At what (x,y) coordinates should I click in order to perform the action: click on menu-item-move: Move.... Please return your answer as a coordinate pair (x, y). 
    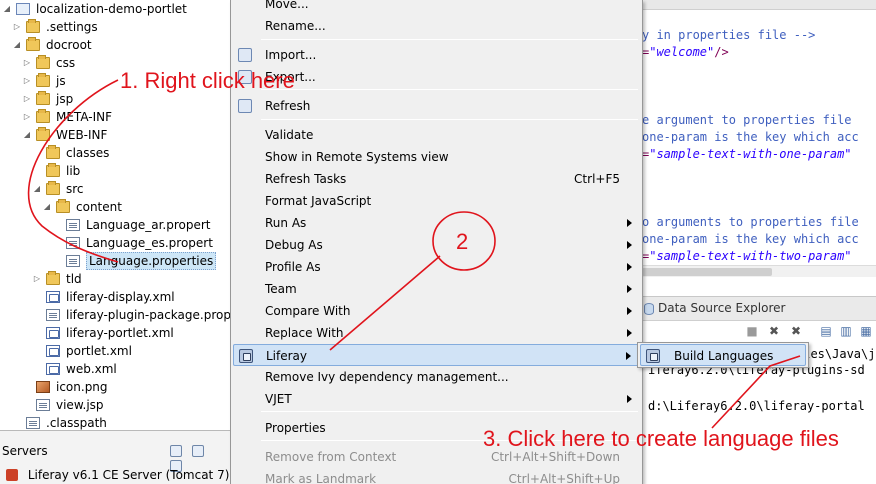
    Looking at the image, I should click on (436, 7).